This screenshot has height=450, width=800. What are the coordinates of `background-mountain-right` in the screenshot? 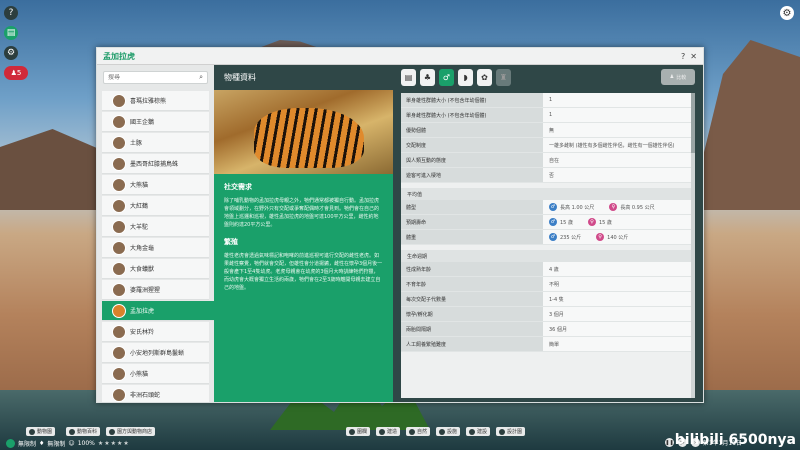 It's located at (745, 125).